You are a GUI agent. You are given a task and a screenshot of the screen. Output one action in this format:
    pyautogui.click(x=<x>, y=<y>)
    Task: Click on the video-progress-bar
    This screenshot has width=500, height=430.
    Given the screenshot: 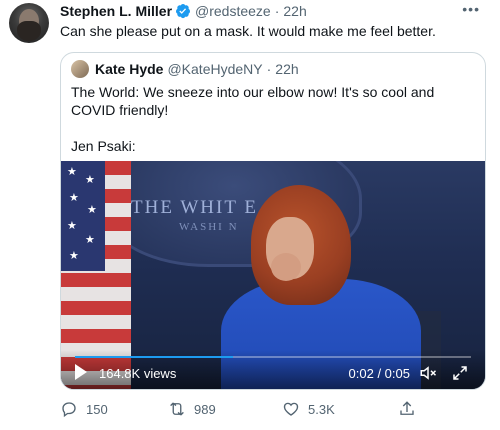 What is the action you would take?
    pyautogui.click(x=273, y=357)
    